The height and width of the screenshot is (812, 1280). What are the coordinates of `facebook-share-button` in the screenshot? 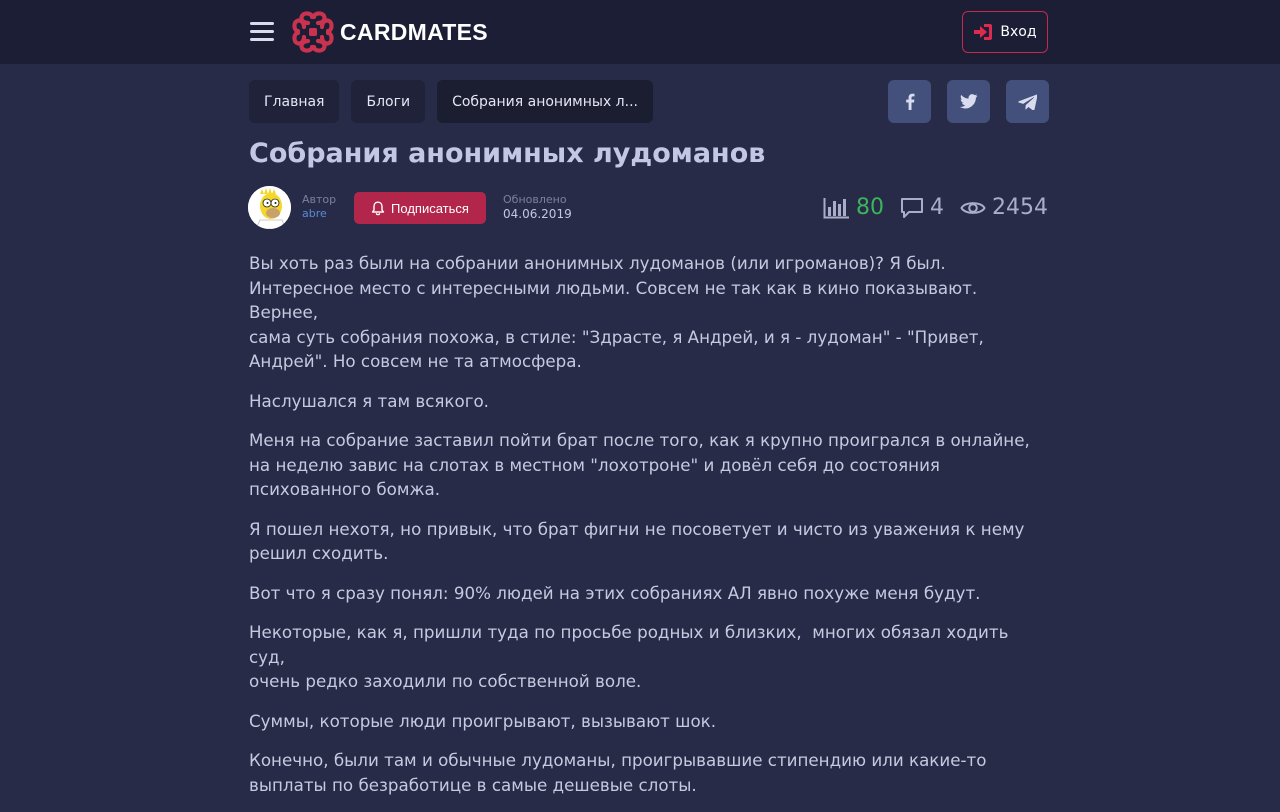 It's located at (909, 101).